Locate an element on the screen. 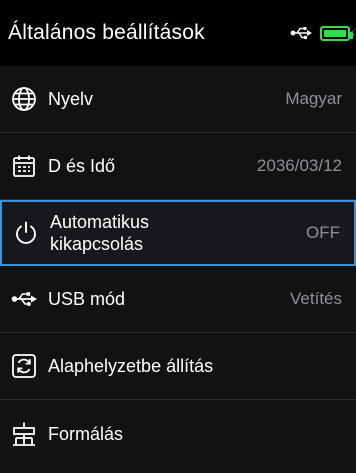 Image resolution: width=356 pixels, height=473 pixels. setting-row-format: Formálás is located at coordinates (178, 433).